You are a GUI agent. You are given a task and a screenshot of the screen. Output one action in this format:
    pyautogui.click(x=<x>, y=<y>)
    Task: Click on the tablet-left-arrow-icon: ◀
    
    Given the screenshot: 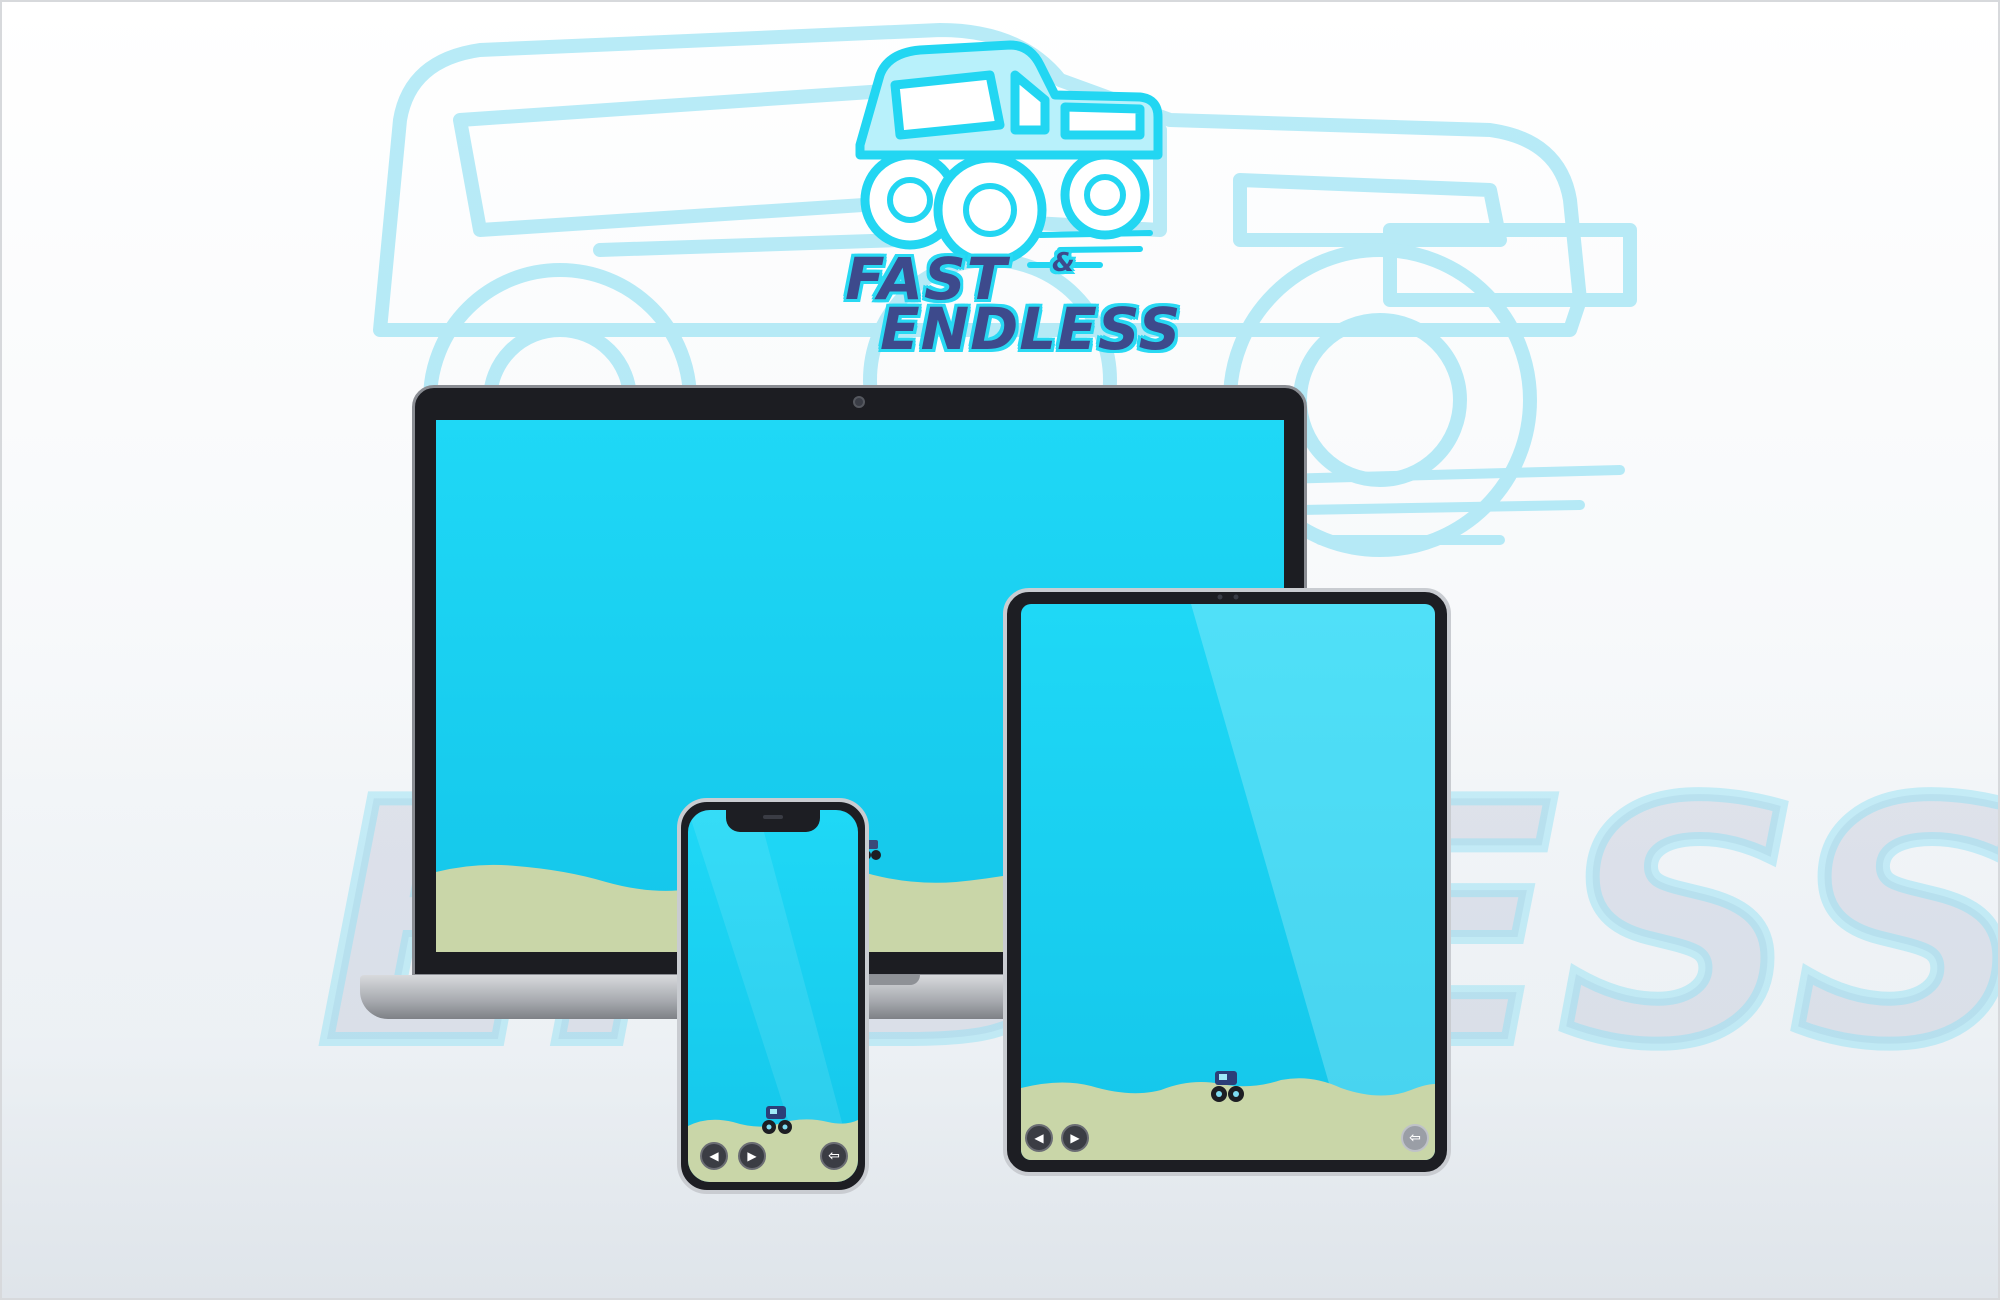 What is the action you would take?
    pyautogui.click(x=1039, y=1138)
    